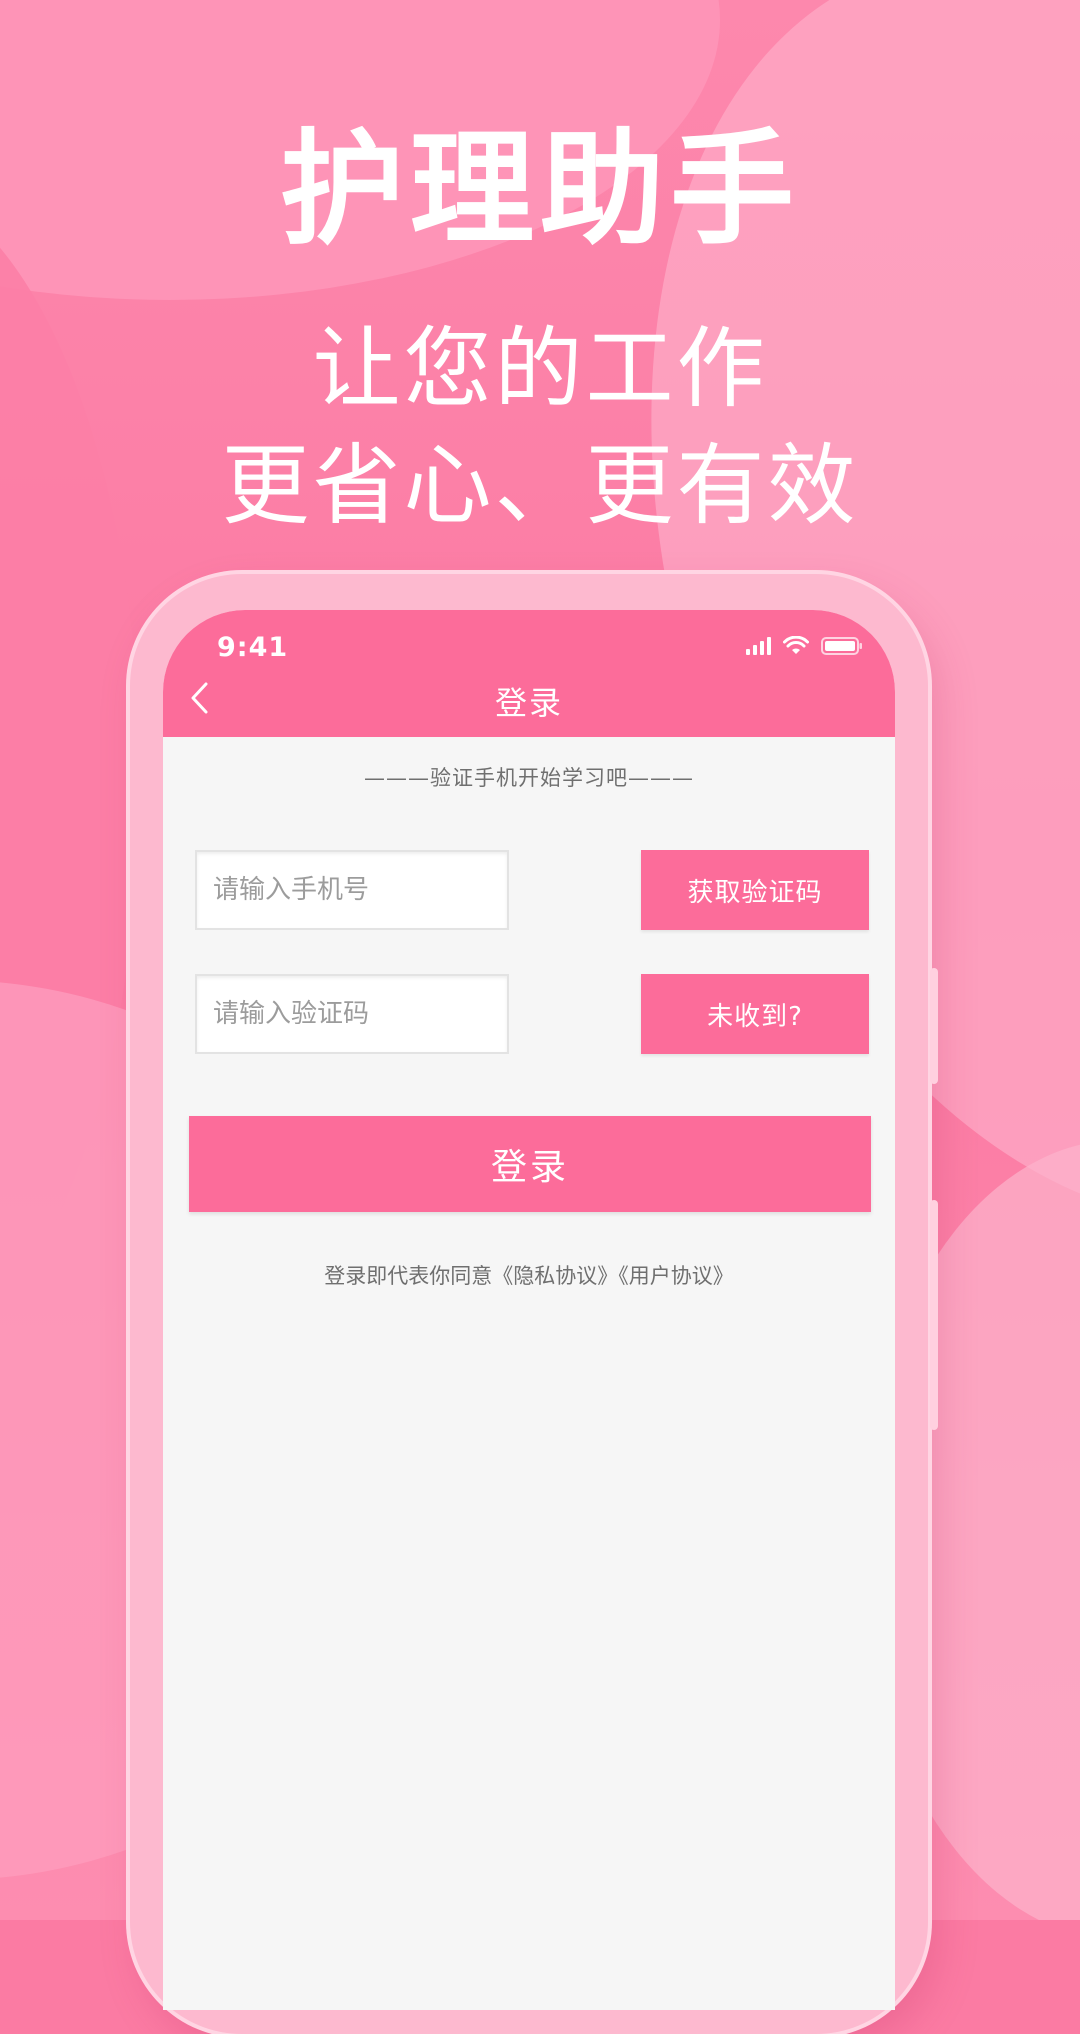 This screenshot has width=1080, height=2034. Describe the element at coordinates (528, 703) in the screenshot. I see `page-title: 登录` at that location.